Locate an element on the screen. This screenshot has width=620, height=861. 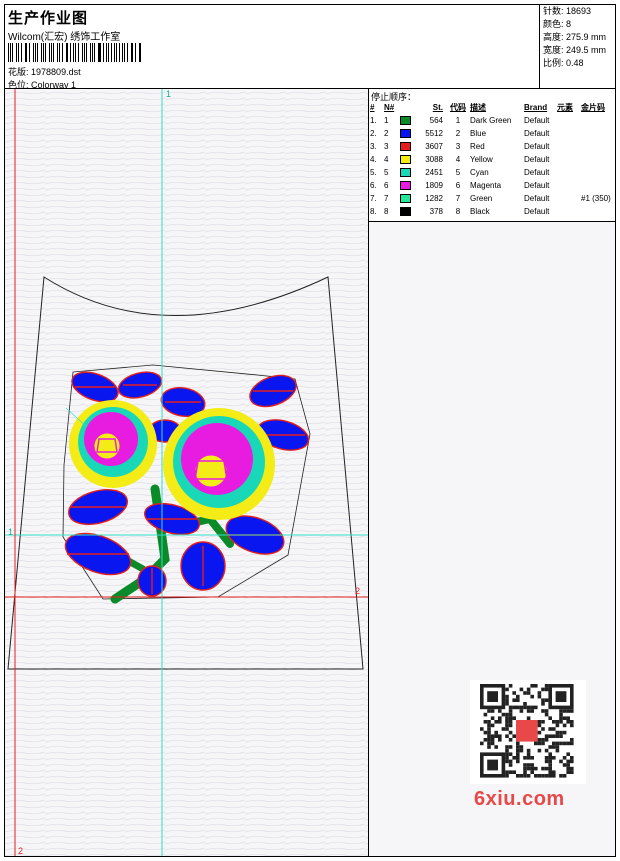
cell-st: 2451 is located at coordinates (434, 172).